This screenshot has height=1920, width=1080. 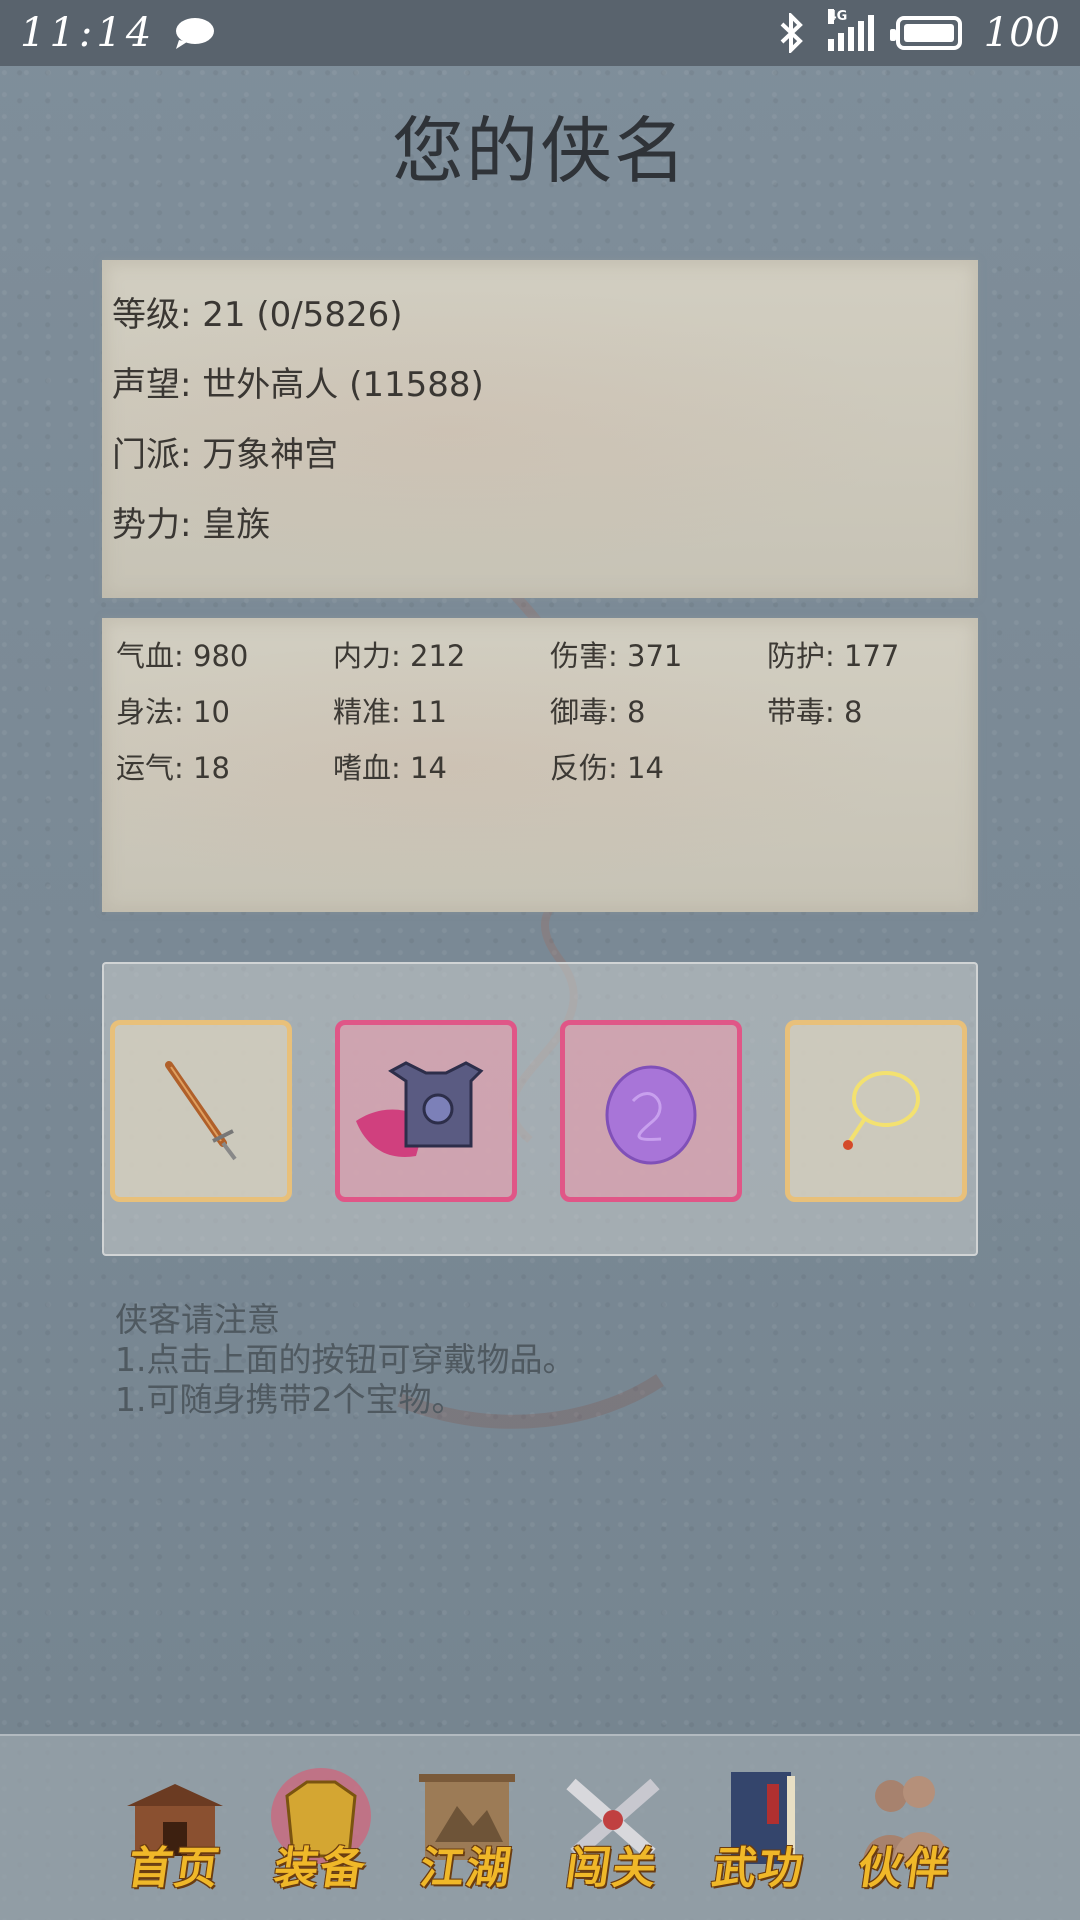 What do you see at coordinates (540, 33) in the screenshot?
I see `status-bar: 11:14 4G 100` at bounding box center [540, 33].